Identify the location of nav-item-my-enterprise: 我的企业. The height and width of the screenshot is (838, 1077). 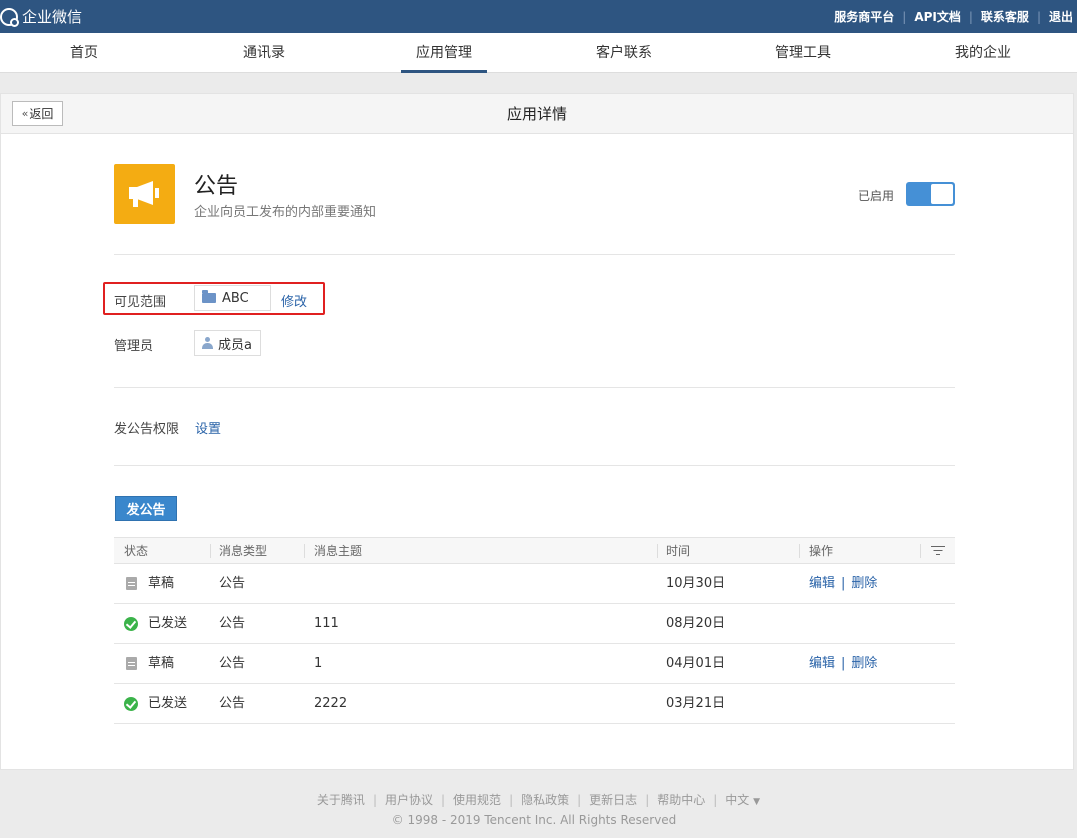
(983, 53).